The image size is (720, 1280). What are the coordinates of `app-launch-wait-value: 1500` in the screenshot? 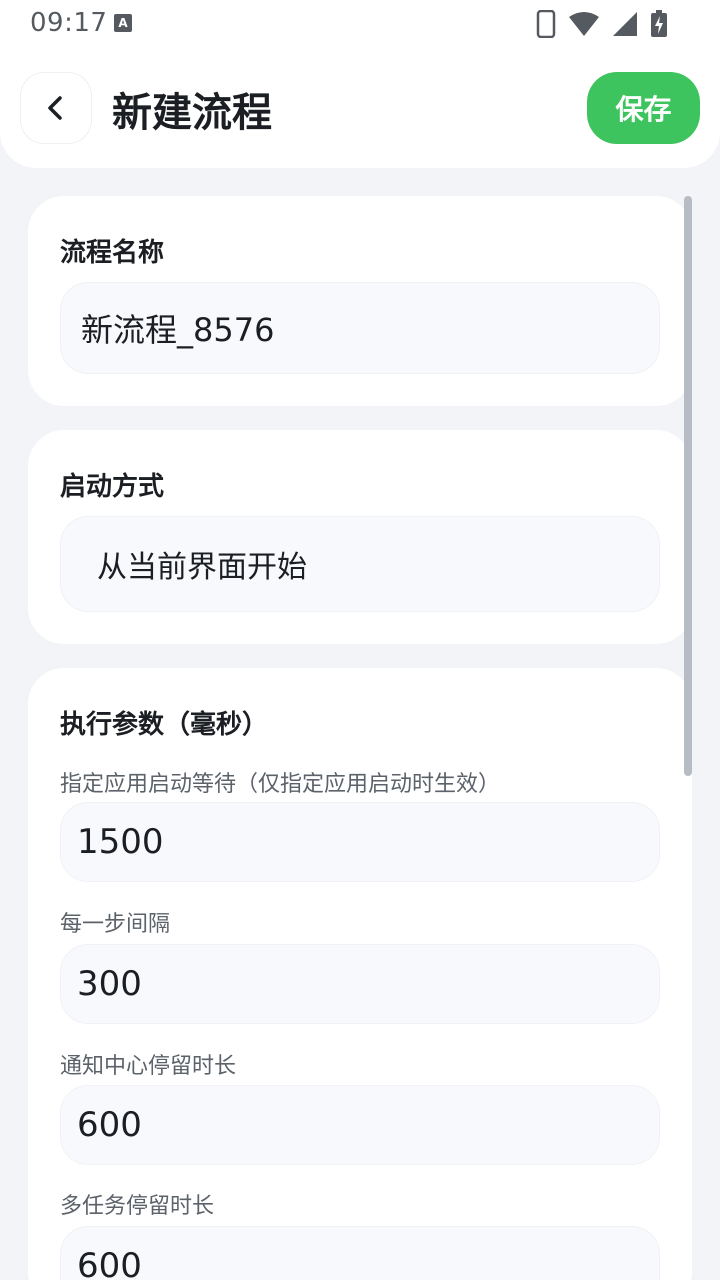 It's located at (120, 842).